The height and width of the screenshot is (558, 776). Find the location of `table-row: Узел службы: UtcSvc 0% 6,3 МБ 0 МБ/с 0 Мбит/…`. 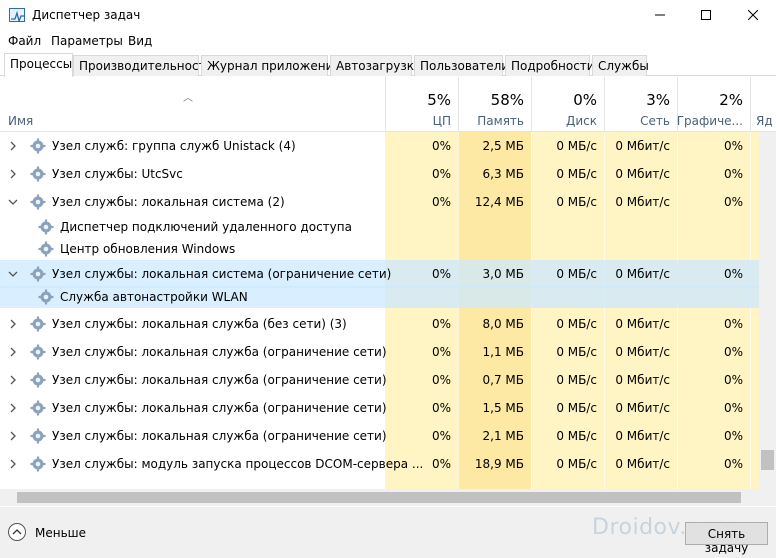

table-row: Узел службы: UtcSvc 0% 6,3 МБ 0 МБ/с 0 Мбит/… is located at coordinates (379, 174).